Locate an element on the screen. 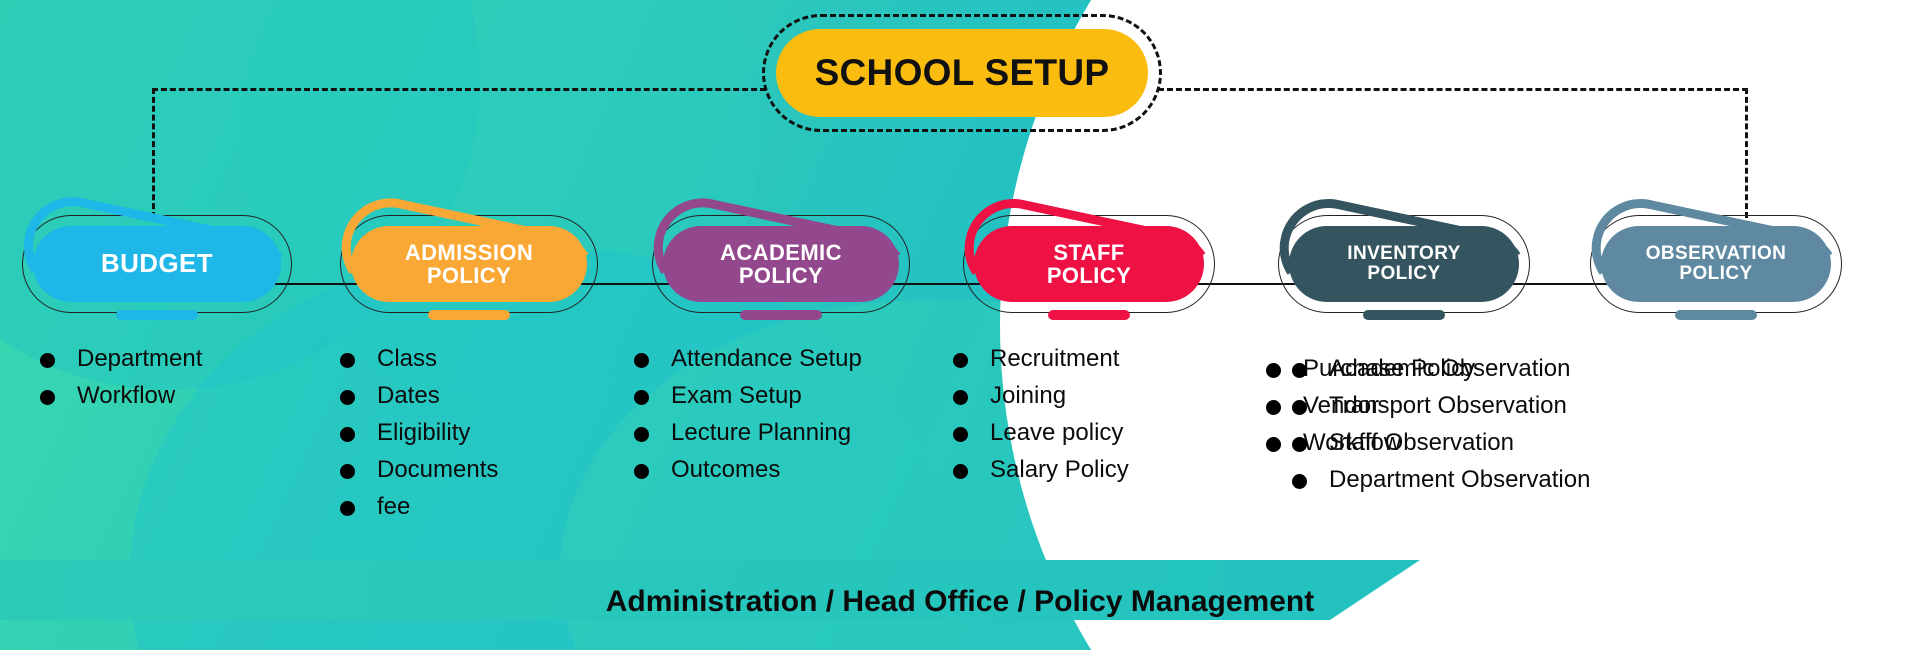 Image resolution: width=1920 pixels, height=650 pixels. list-item: Dates is located at coordinates (419, 396).